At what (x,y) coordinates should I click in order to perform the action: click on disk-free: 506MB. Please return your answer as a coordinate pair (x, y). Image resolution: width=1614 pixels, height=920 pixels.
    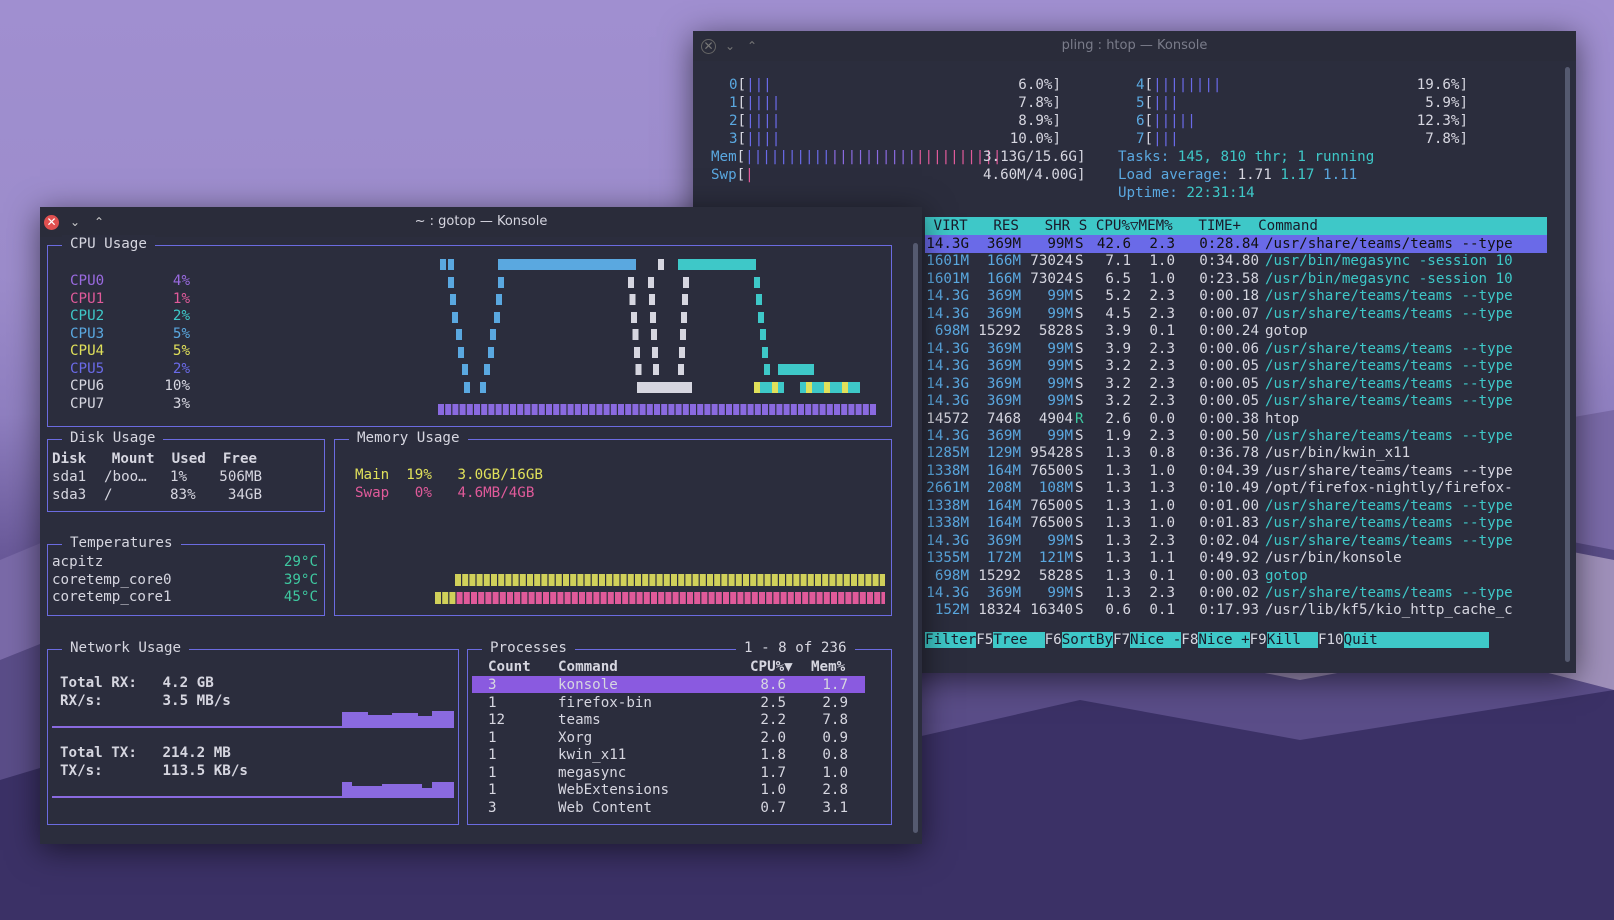
    Looking at the image, I should click on (240, 477).